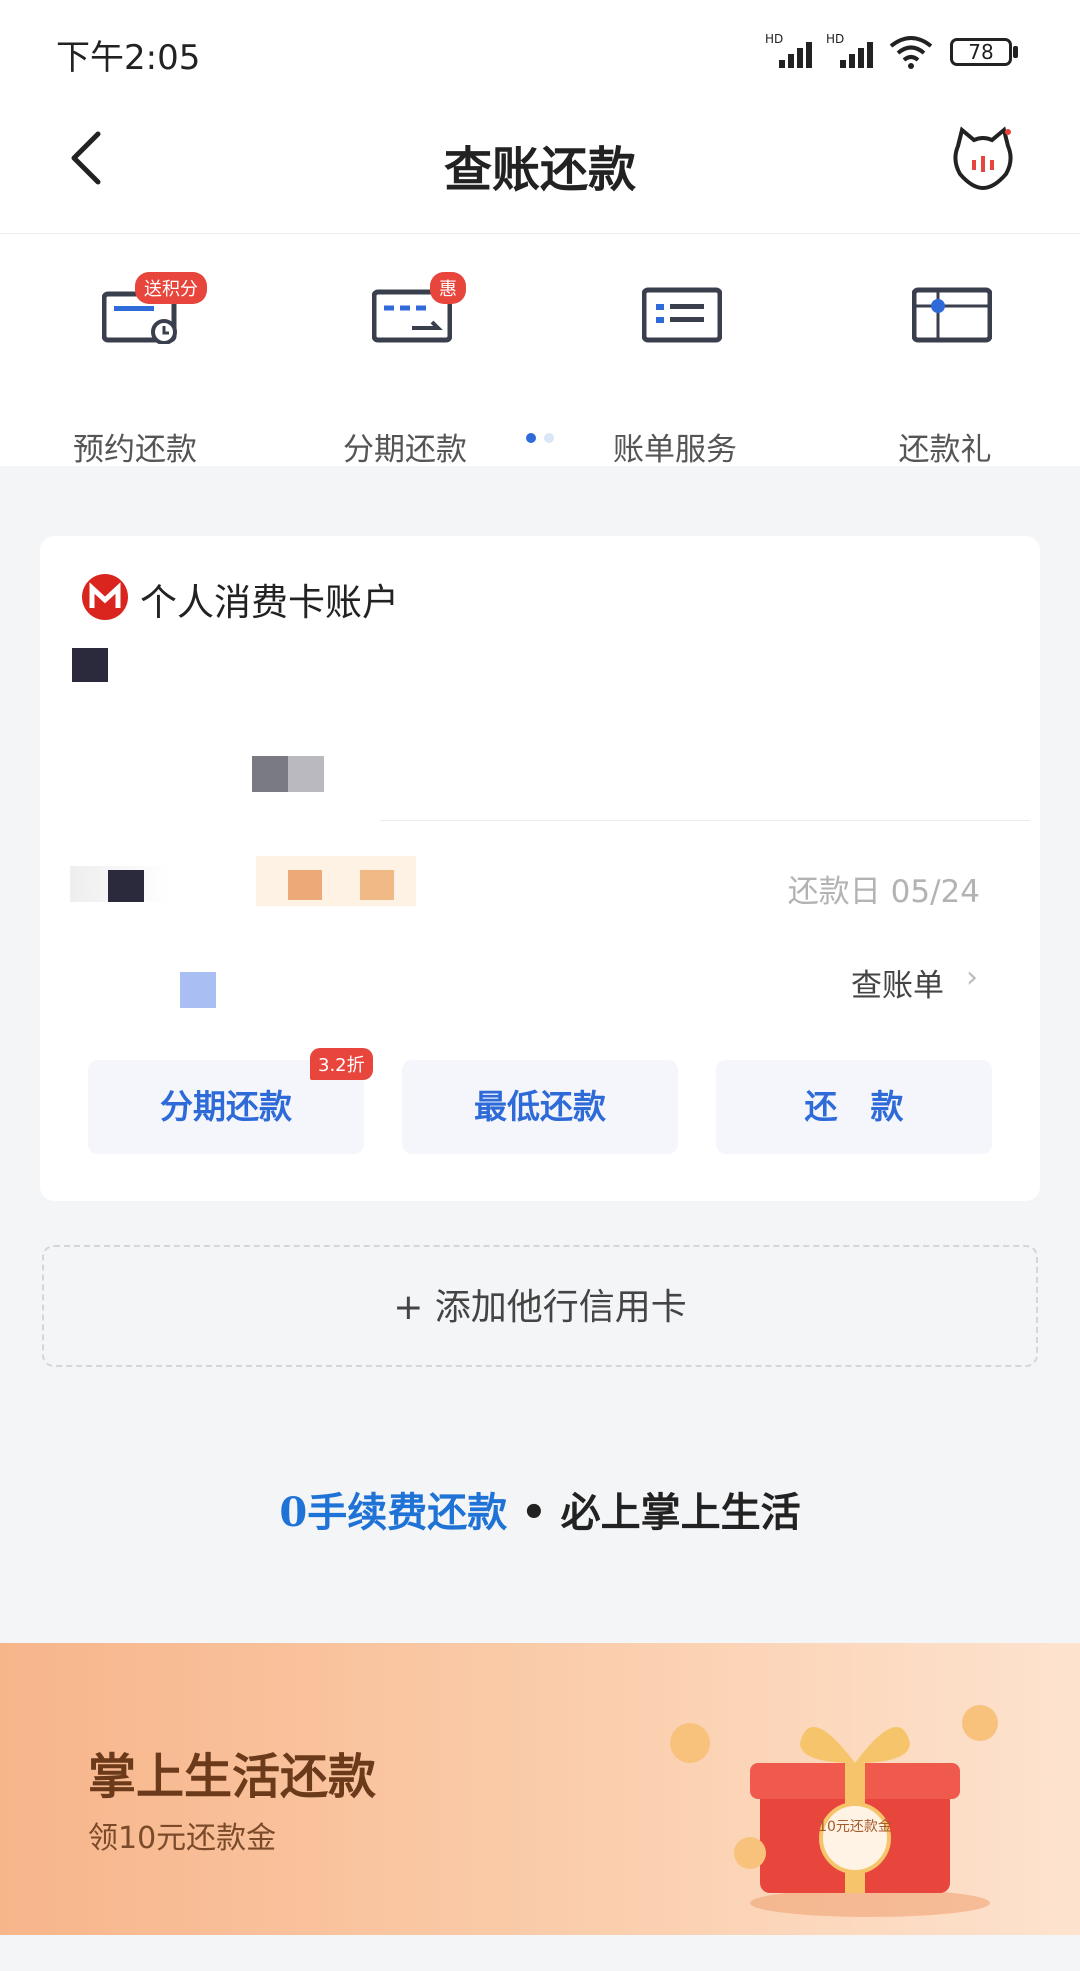  Describe the element at coordinates (540, 437) in the screenshot. I see `page-indicator` at that location.